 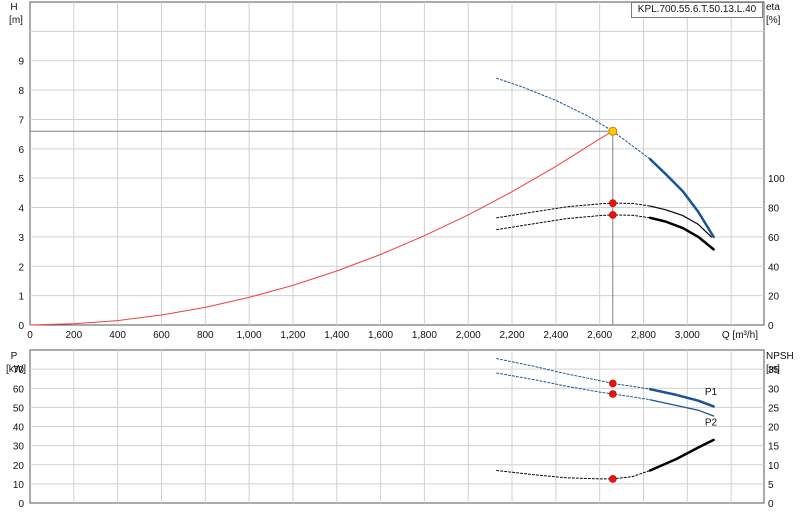 What do you see at coordinates (21, 267) in the screenshot?
I see `y-tick-label-left: 2` at bounding box center [21, 267].